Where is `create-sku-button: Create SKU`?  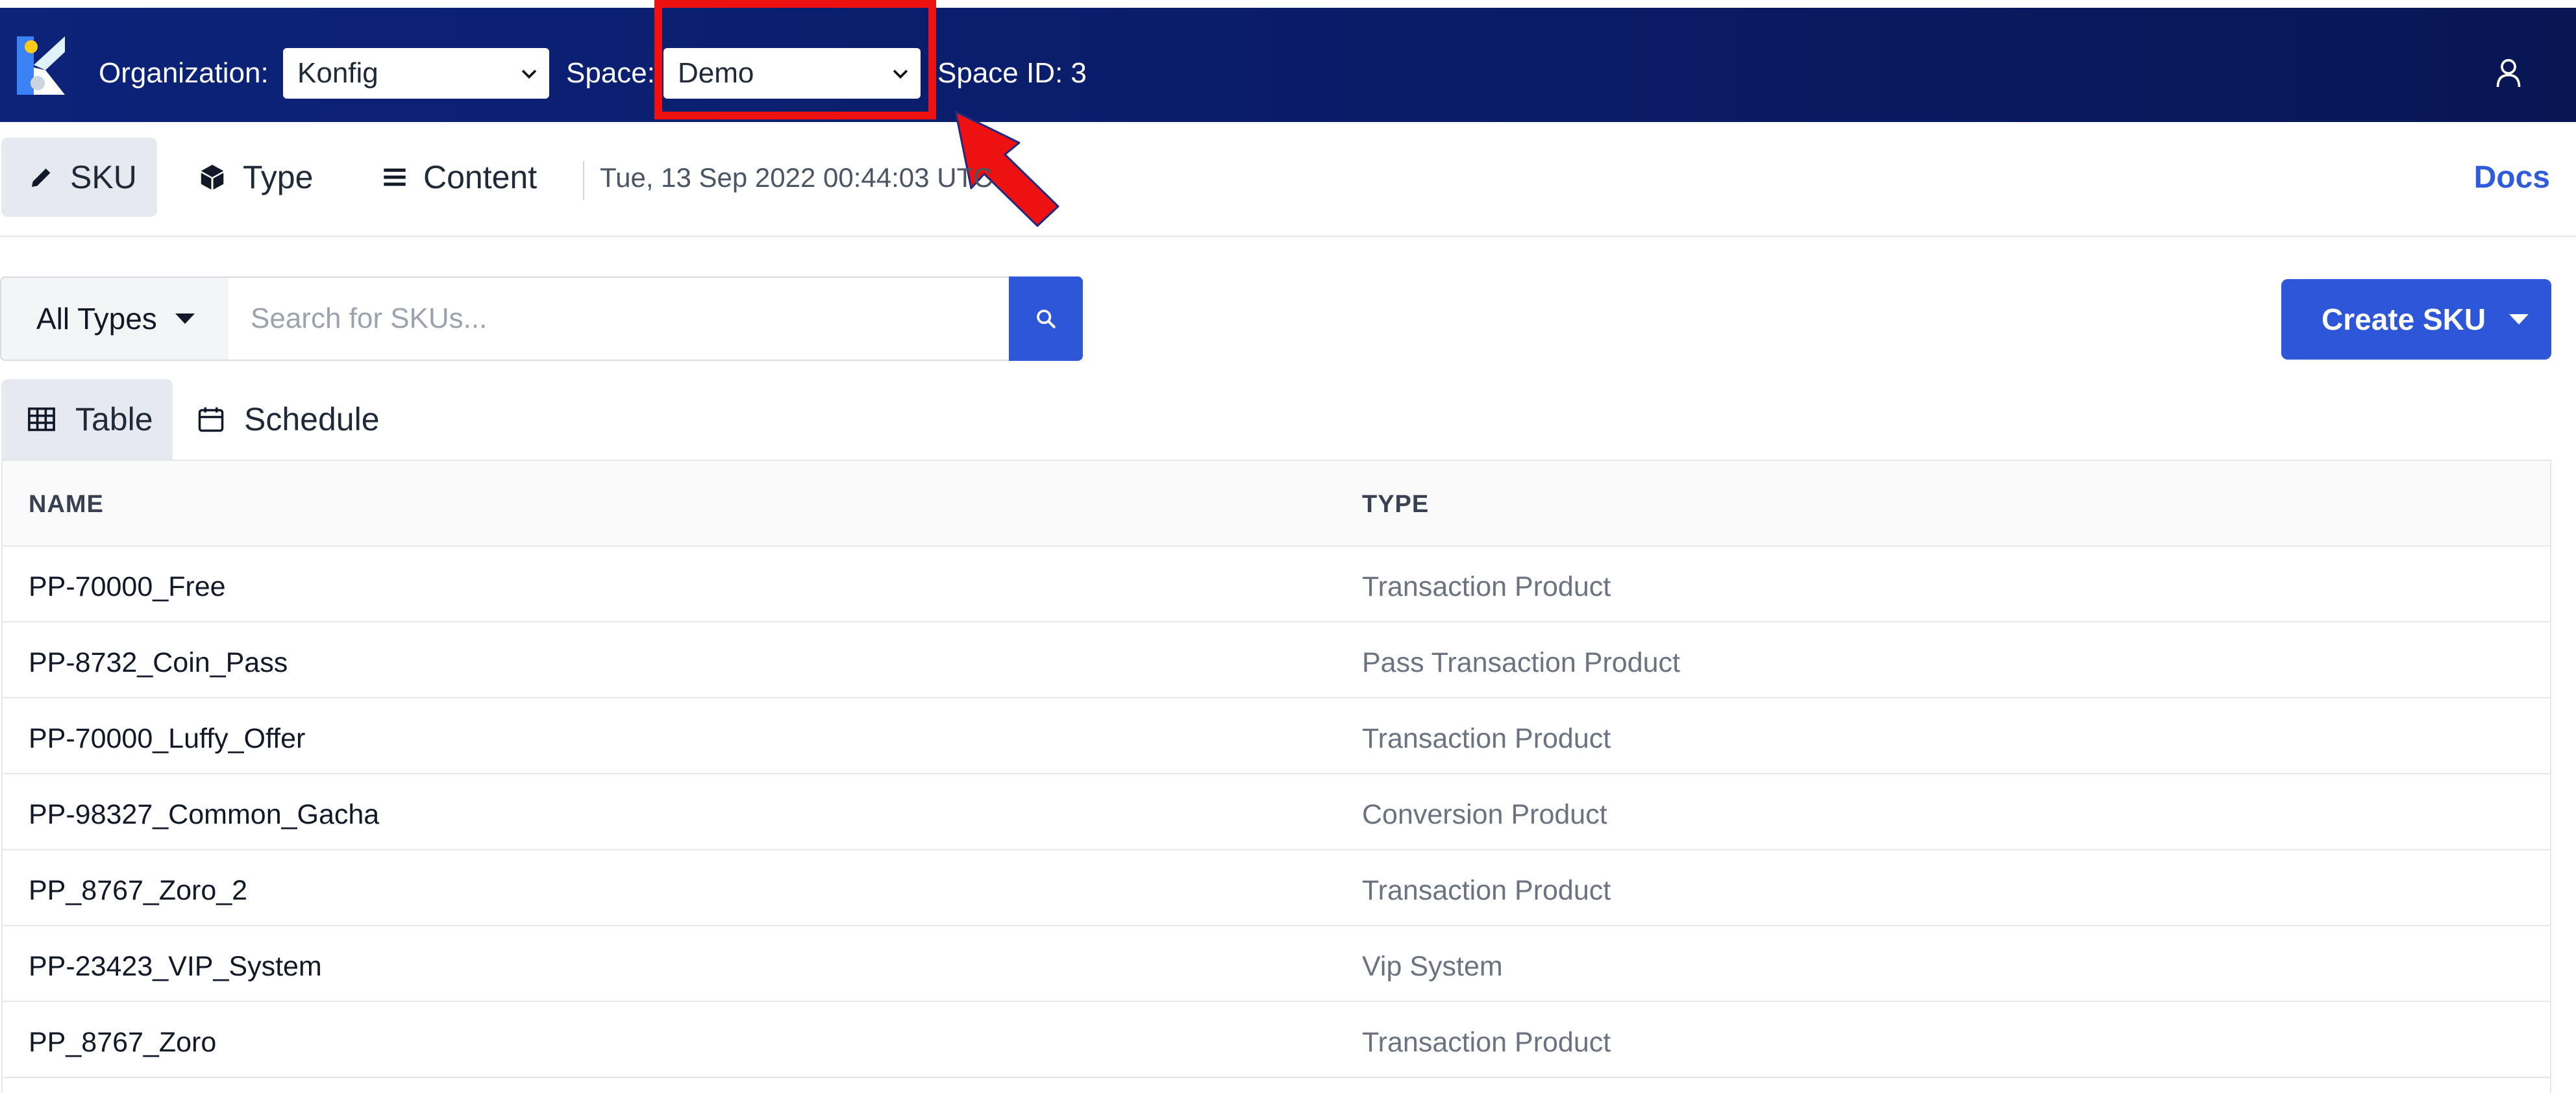
create-sku-button: Create SKU is located at coordinates (2416, 319).